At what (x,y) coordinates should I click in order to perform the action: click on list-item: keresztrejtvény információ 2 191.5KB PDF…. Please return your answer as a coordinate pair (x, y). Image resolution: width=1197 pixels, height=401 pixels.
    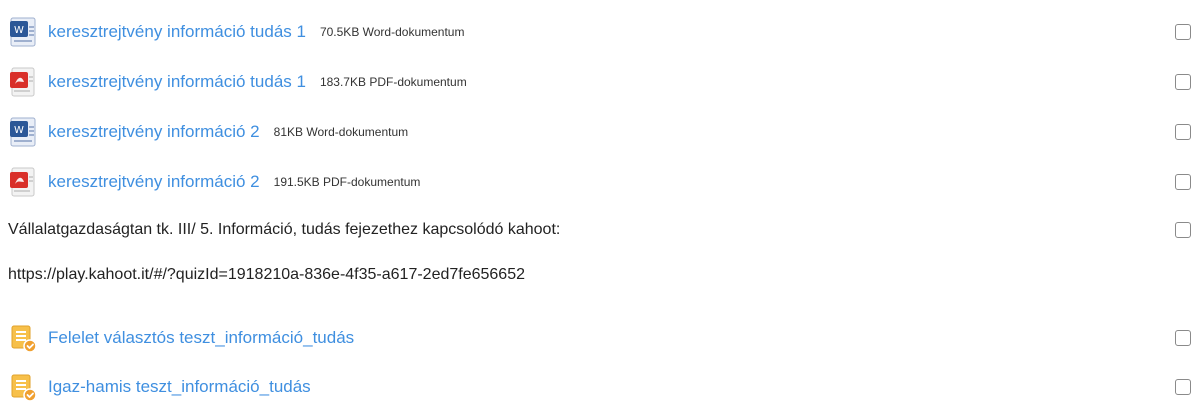
    Looking at the image, I should click on (598, 182).